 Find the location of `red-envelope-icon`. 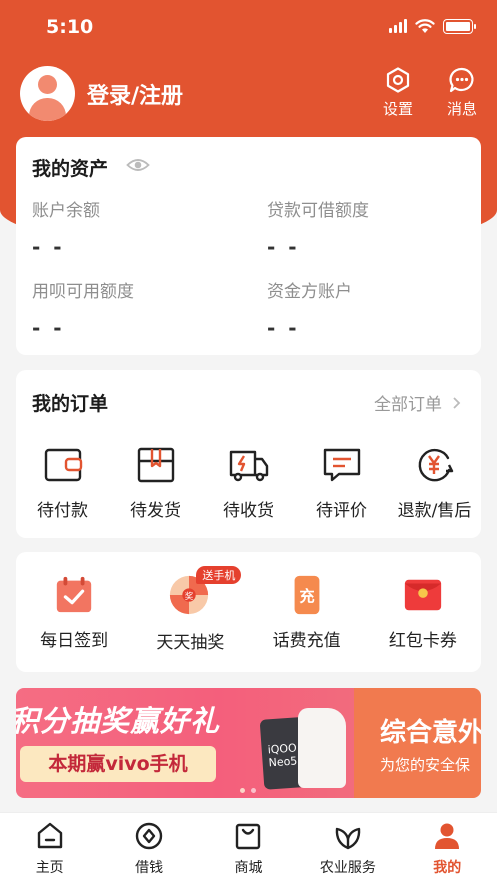

red-envelope-icon is located at coordinates (423, 595).